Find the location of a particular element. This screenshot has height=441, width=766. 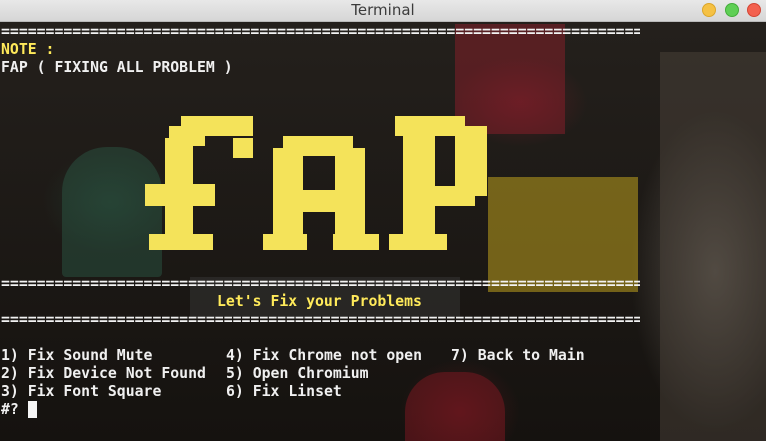

wallpaper-figure is located at coordinates (713, 246).